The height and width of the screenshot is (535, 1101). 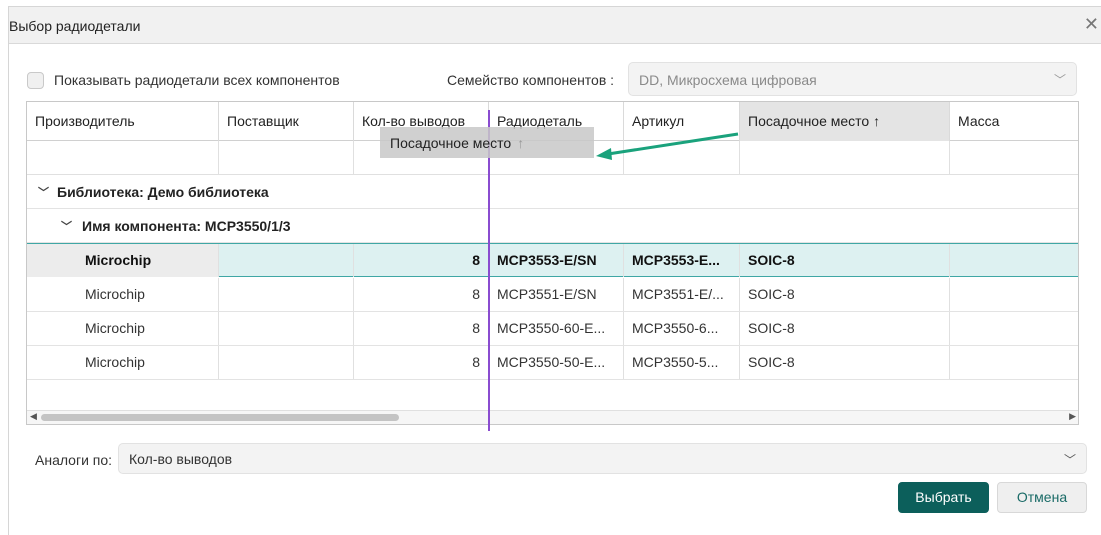 What do you see at coordinates (75, 26) in the screenshot?
I see `dialog-title: Выбор радиодетали` at bounding box center [75, 26].